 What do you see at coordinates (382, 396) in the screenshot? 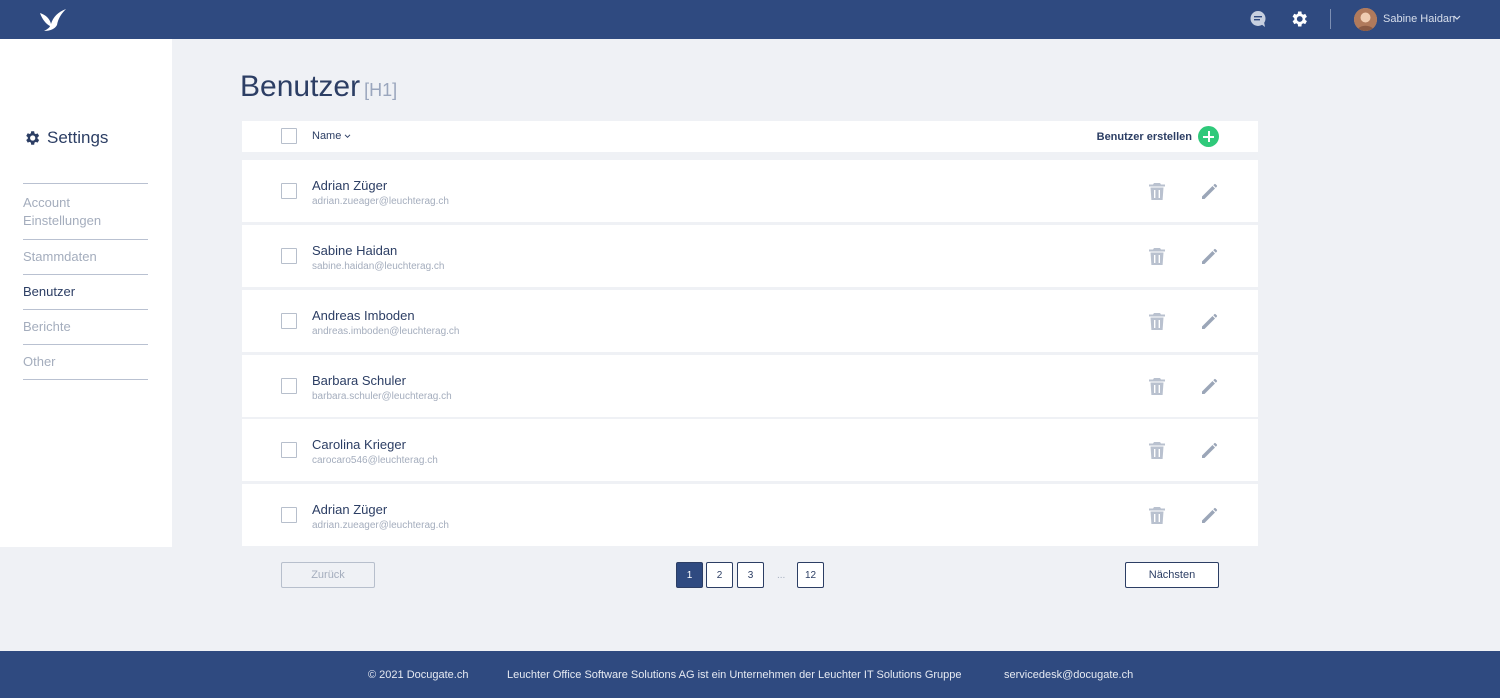
I see `user-email-cell: barbara.schuler@leuchterag.ch` at bounding box center [382, 396].